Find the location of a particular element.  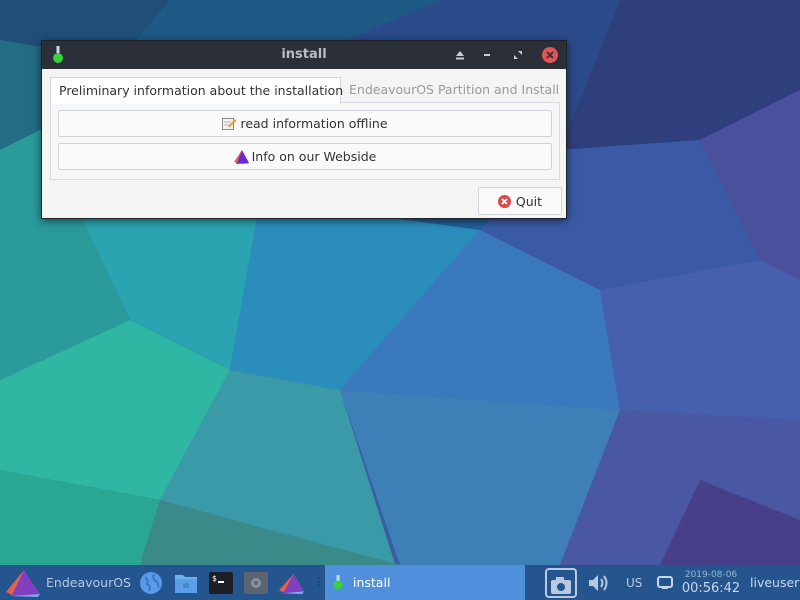

taskbar-drag-handle: ⋮ is located at coordinates (319, 582).